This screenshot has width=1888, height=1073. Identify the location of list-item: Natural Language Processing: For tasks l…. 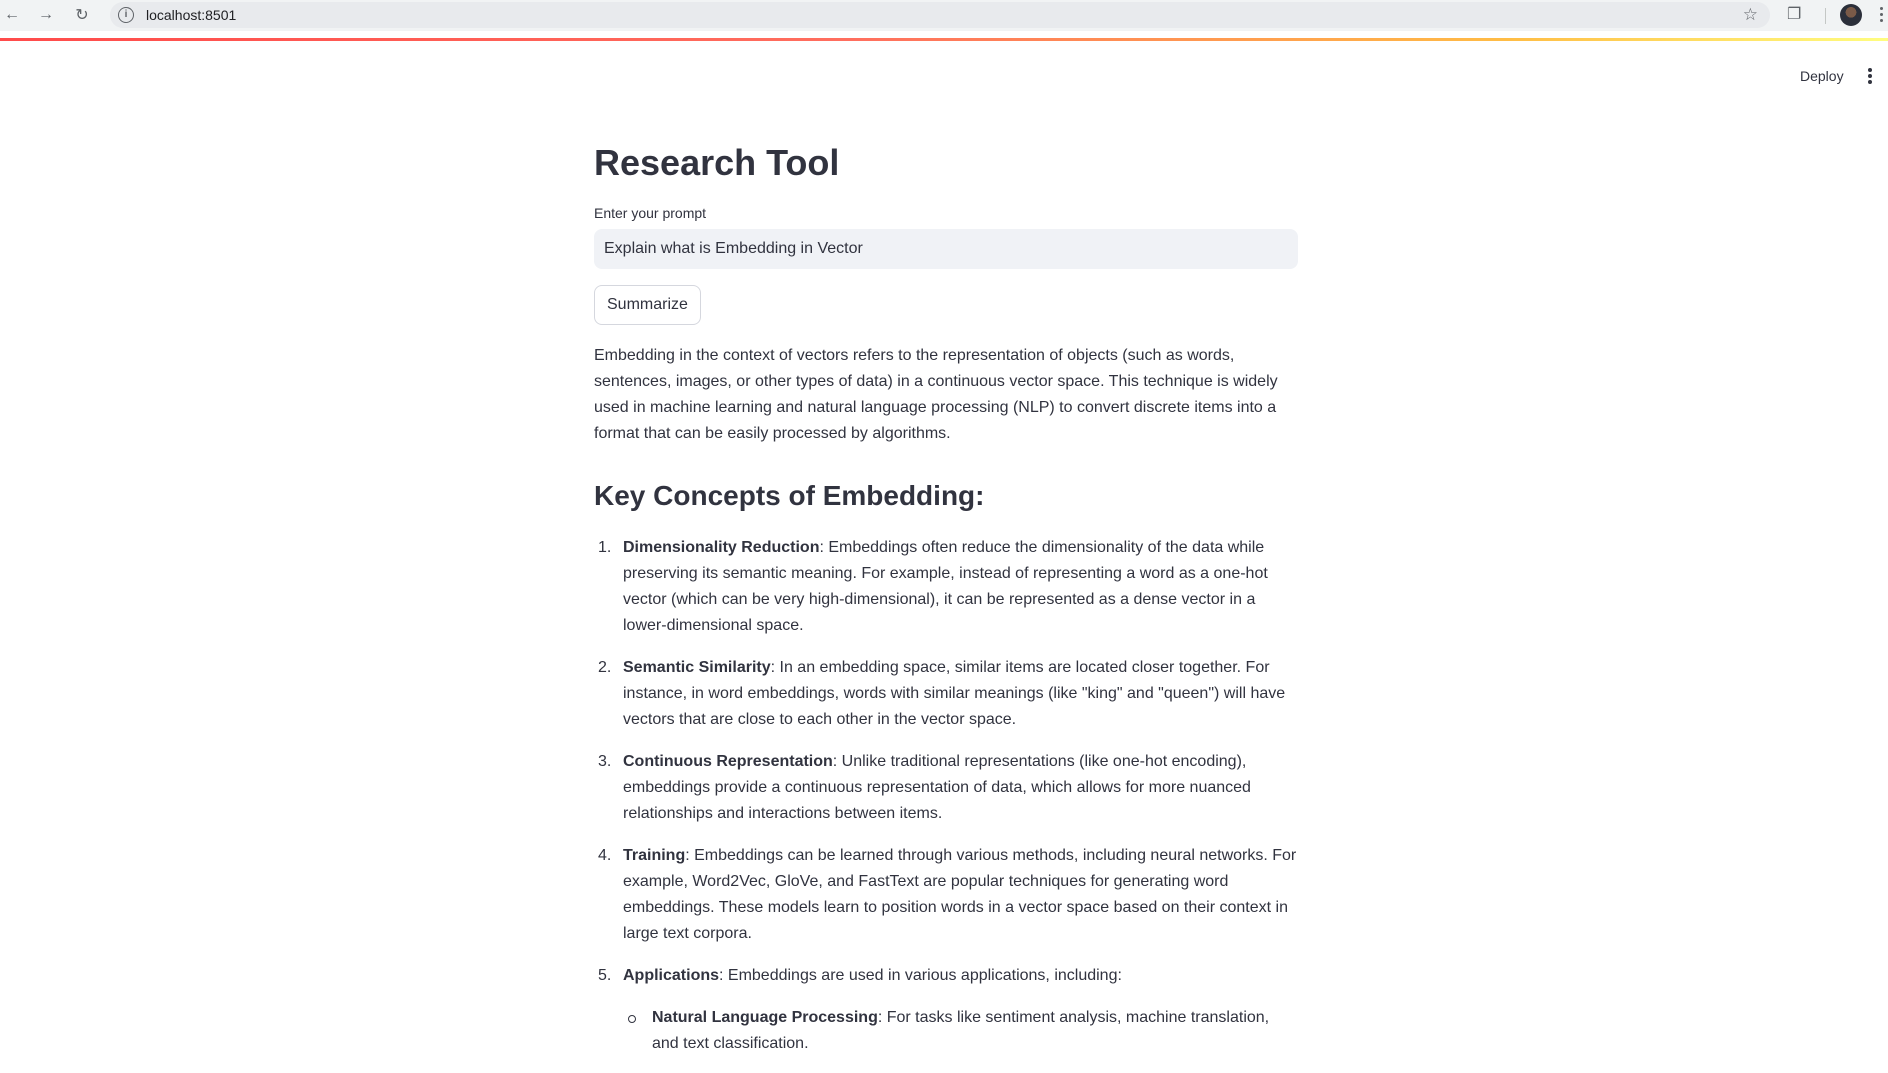
(960, 1031).